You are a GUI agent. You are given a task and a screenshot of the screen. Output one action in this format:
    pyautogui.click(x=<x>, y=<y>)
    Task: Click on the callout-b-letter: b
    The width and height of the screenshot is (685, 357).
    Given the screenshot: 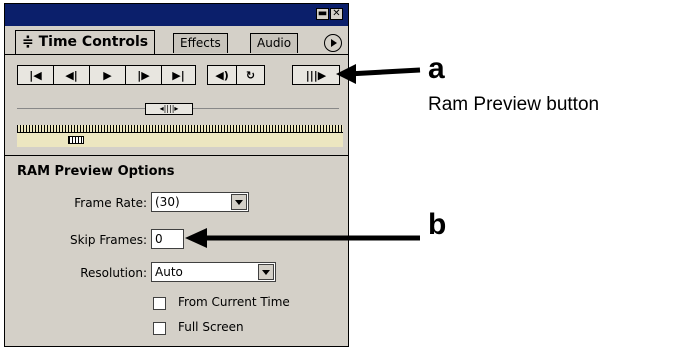 What is the action you would take?
    pyautogui.click(x=437, y=224)
    